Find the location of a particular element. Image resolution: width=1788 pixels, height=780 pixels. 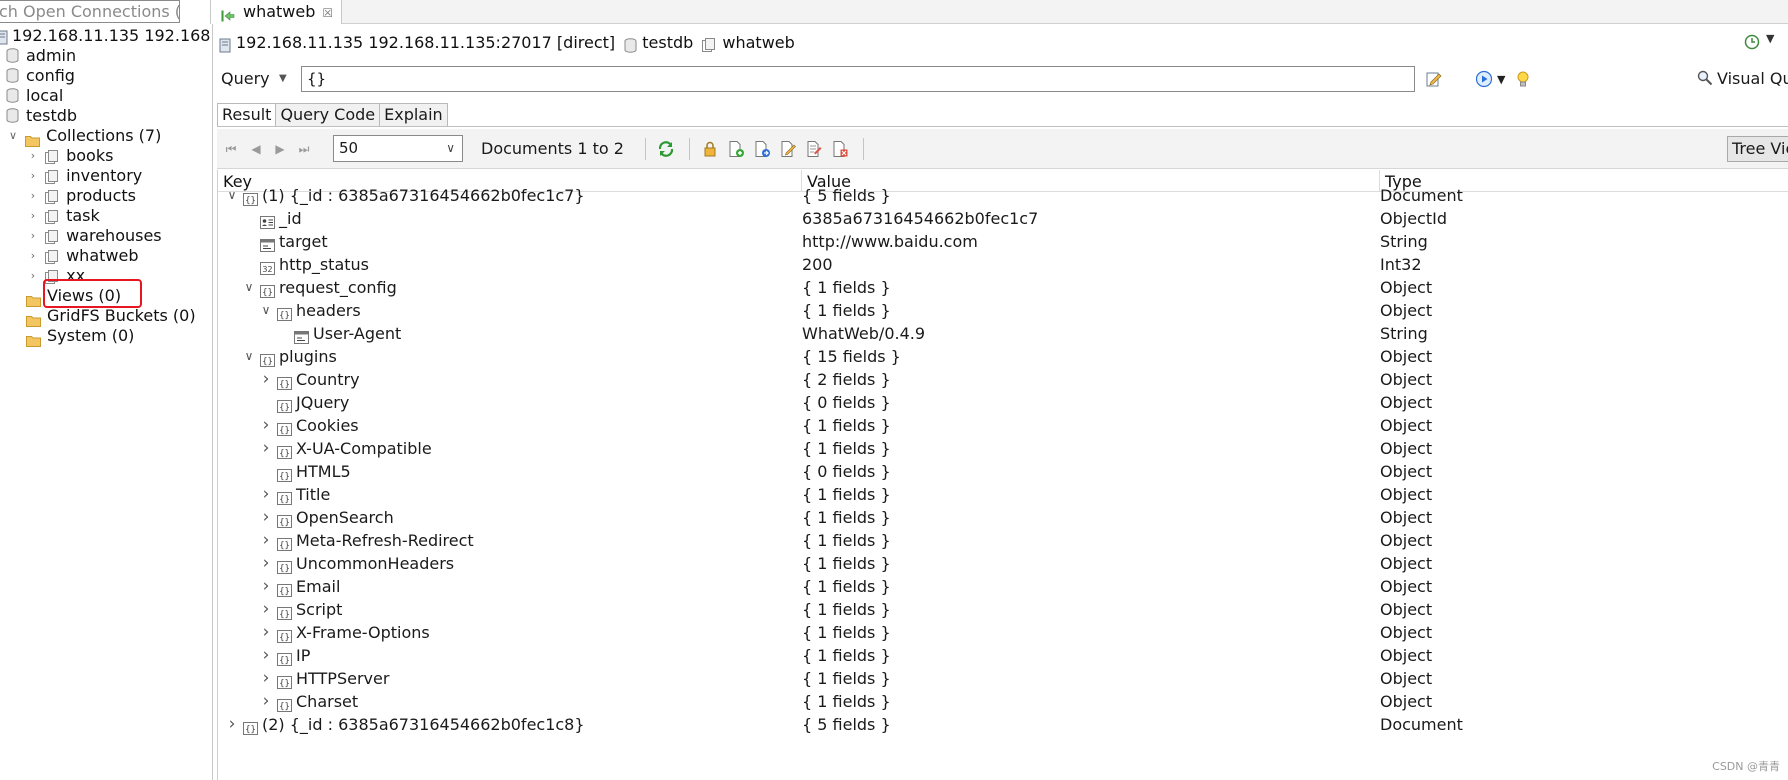

edit-document-icon is located at coordinates (788, 149).